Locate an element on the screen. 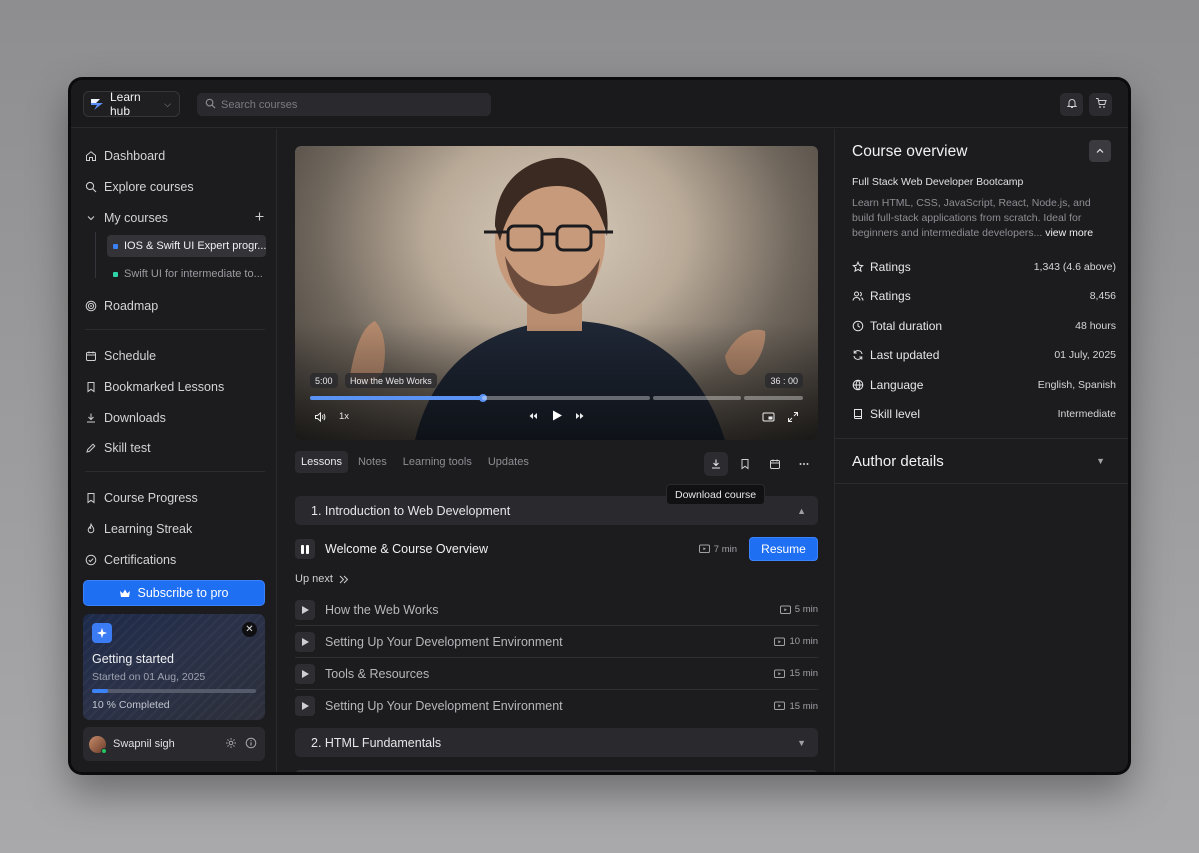 The width and height of the screenshot is (1199, 853). schedule-button is located at coordinates (775, 464).